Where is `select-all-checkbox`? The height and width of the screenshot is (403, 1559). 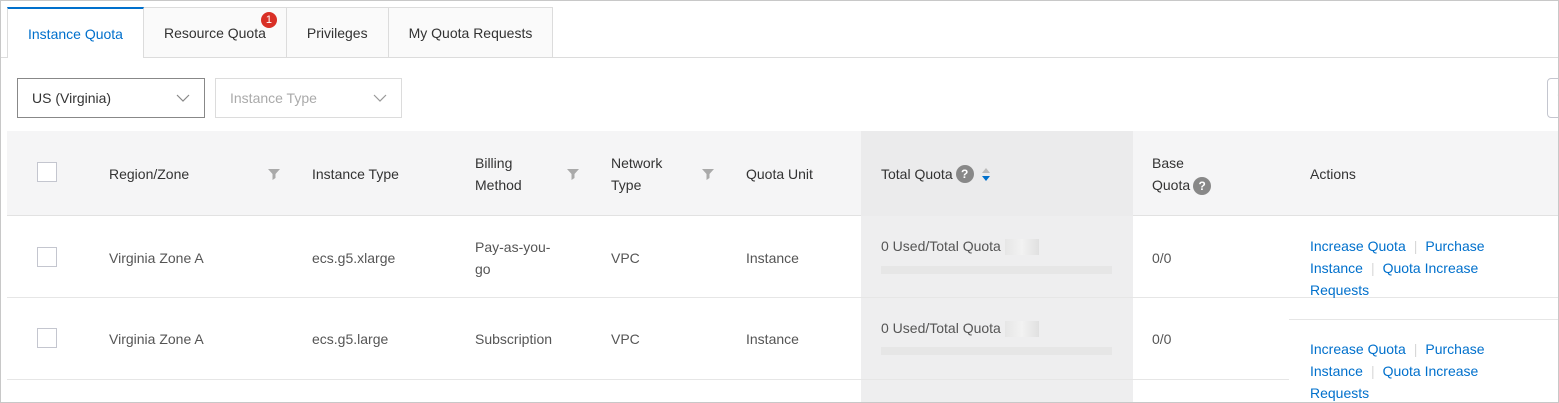
select-all-checkbox is located at coordinates (47, 171).